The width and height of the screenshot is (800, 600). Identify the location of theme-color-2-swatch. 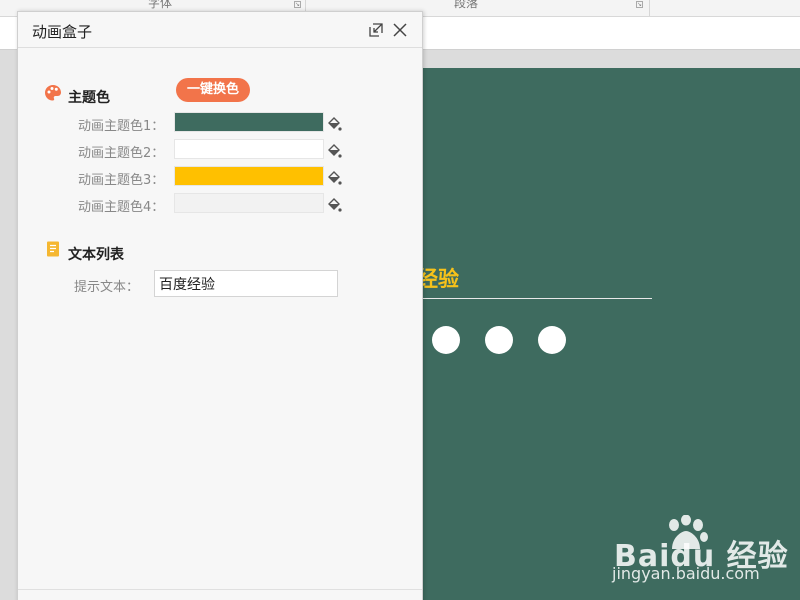
(249, 149).